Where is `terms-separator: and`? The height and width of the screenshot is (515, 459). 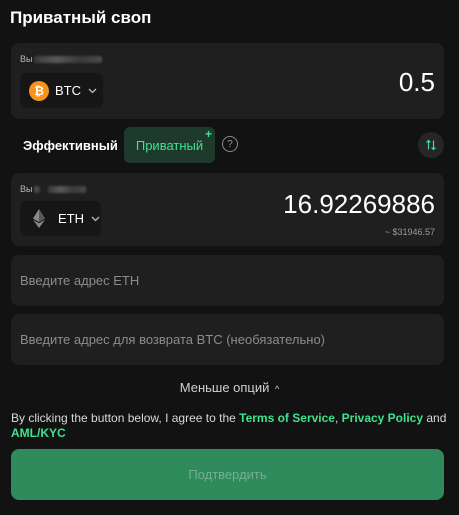
terms-separator: and is located at coordinates (435, 418).